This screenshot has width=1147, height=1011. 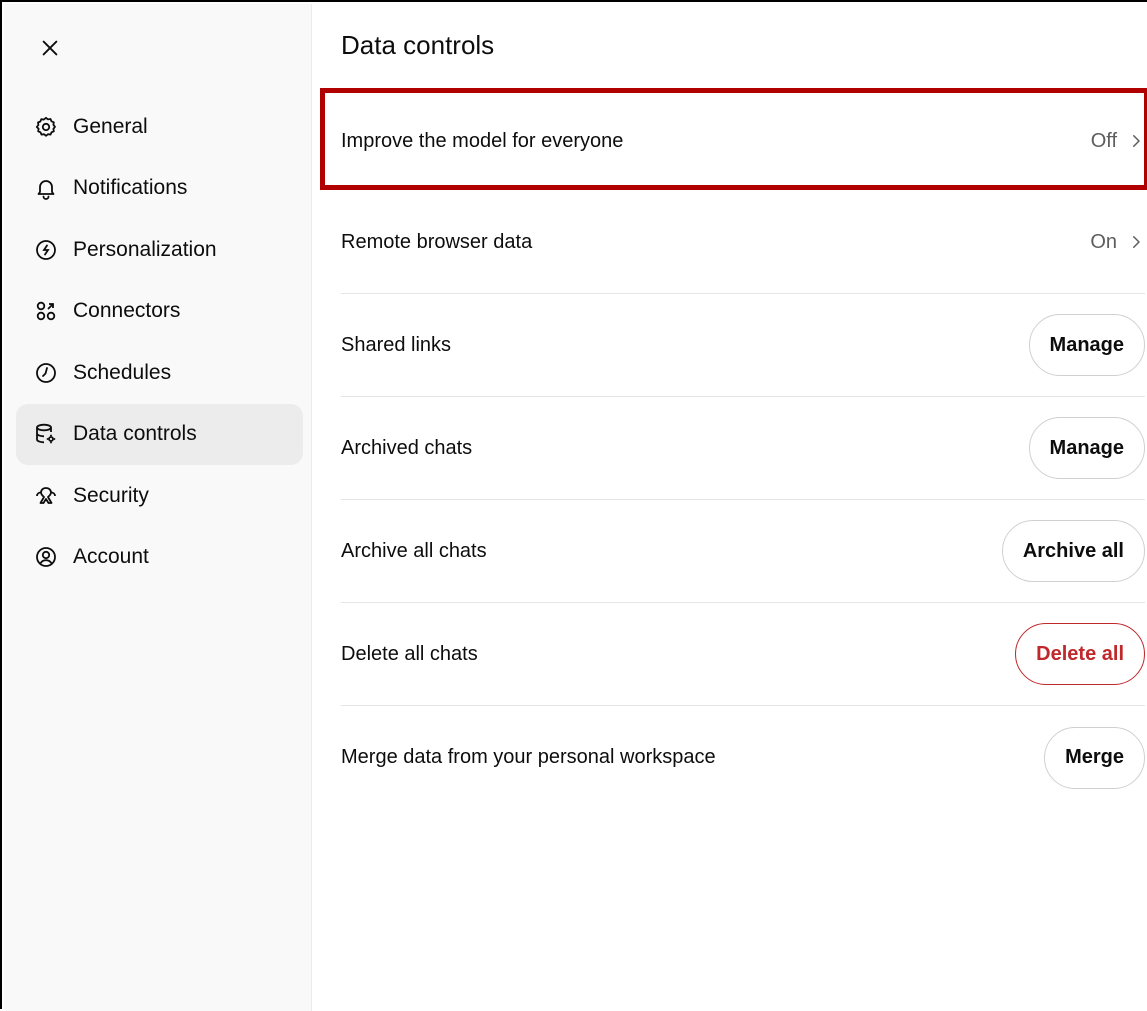 What do you see at coordinates (135, 434) in the screenshot?
I see `sidebar-item-label: Data controls` at bounding box center [135, 434].